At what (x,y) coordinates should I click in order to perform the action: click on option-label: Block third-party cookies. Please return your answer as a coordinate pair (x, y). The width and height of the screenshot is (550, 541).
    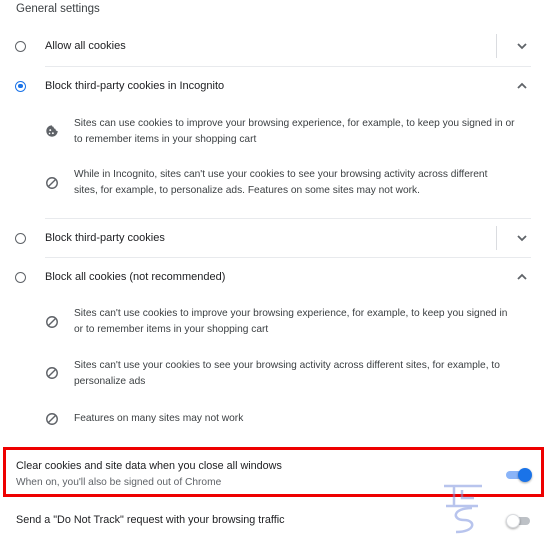
    Looking at the image, I should click on (105, 238).